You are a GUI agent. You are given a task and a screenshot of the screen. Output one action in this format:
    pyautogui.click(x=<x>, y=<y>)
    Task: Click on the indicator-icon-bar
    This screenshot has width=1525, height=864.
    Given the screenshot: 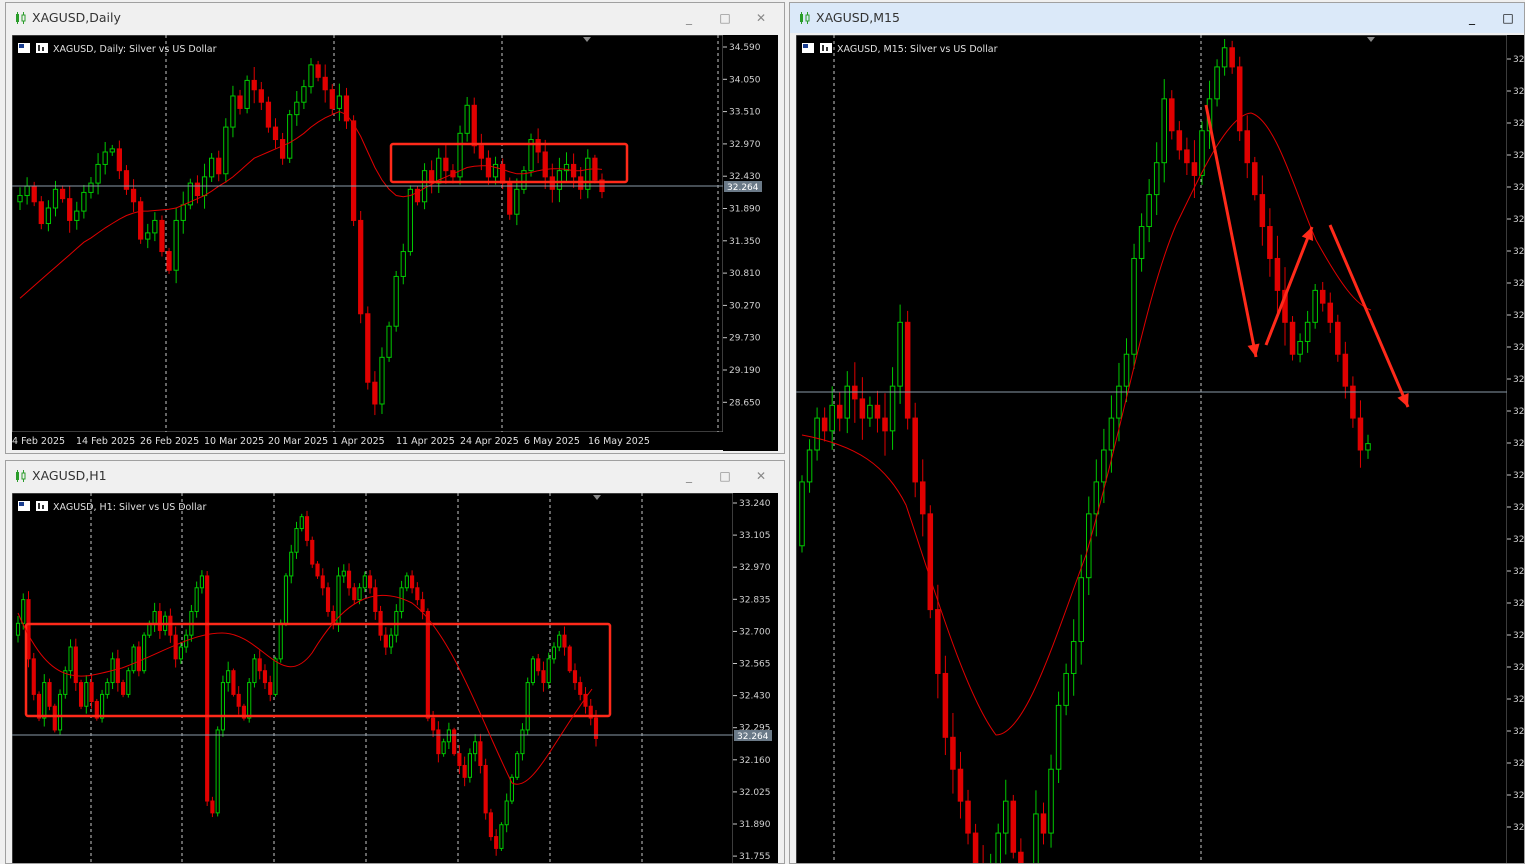 What is the action you would take?
    pyautogui.click(x=823, y=48)
    